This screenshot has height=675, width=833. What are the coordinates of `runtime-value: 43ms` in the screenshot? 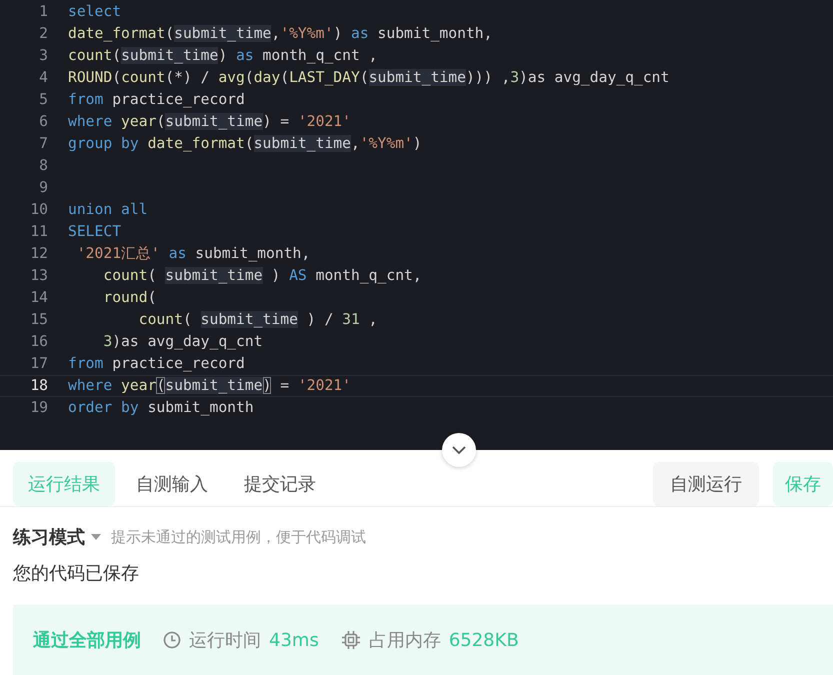 It's located at (294, 640).